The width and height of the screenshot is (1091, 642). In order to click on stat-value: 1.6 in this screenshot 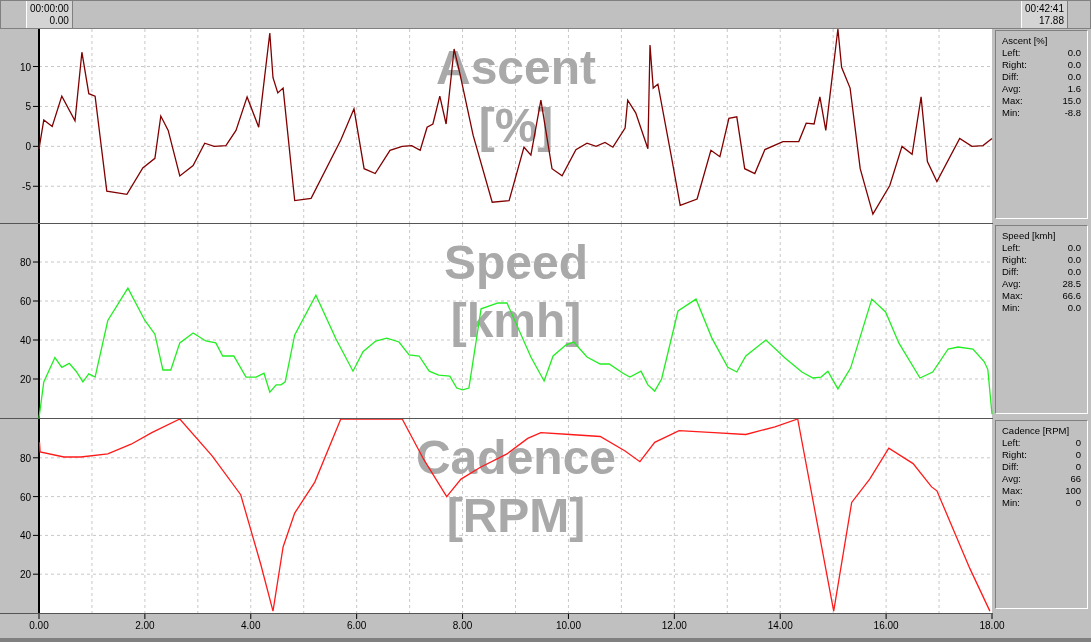, I will do `click(1074, 89)`.